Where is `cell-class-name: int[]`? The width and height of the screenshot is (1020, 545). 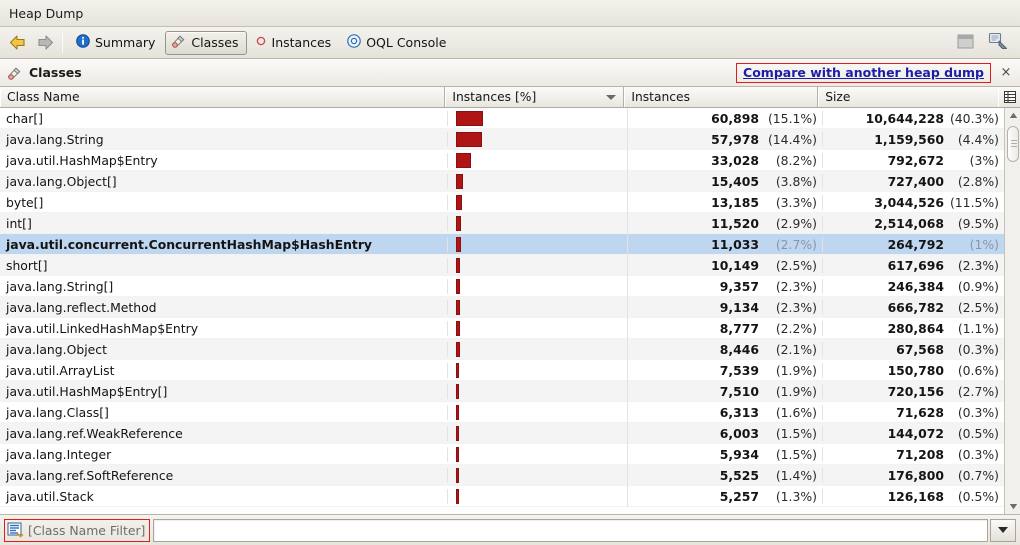 cell-class-name: int[] is located at coordinates (224, 223).